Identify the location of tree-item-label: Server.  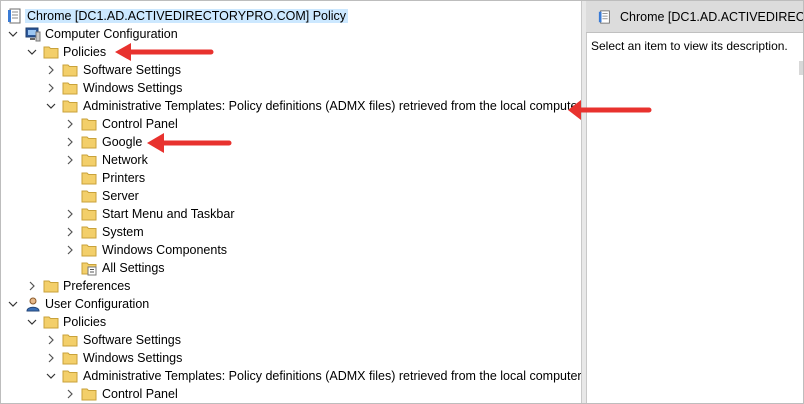
(120, 196).